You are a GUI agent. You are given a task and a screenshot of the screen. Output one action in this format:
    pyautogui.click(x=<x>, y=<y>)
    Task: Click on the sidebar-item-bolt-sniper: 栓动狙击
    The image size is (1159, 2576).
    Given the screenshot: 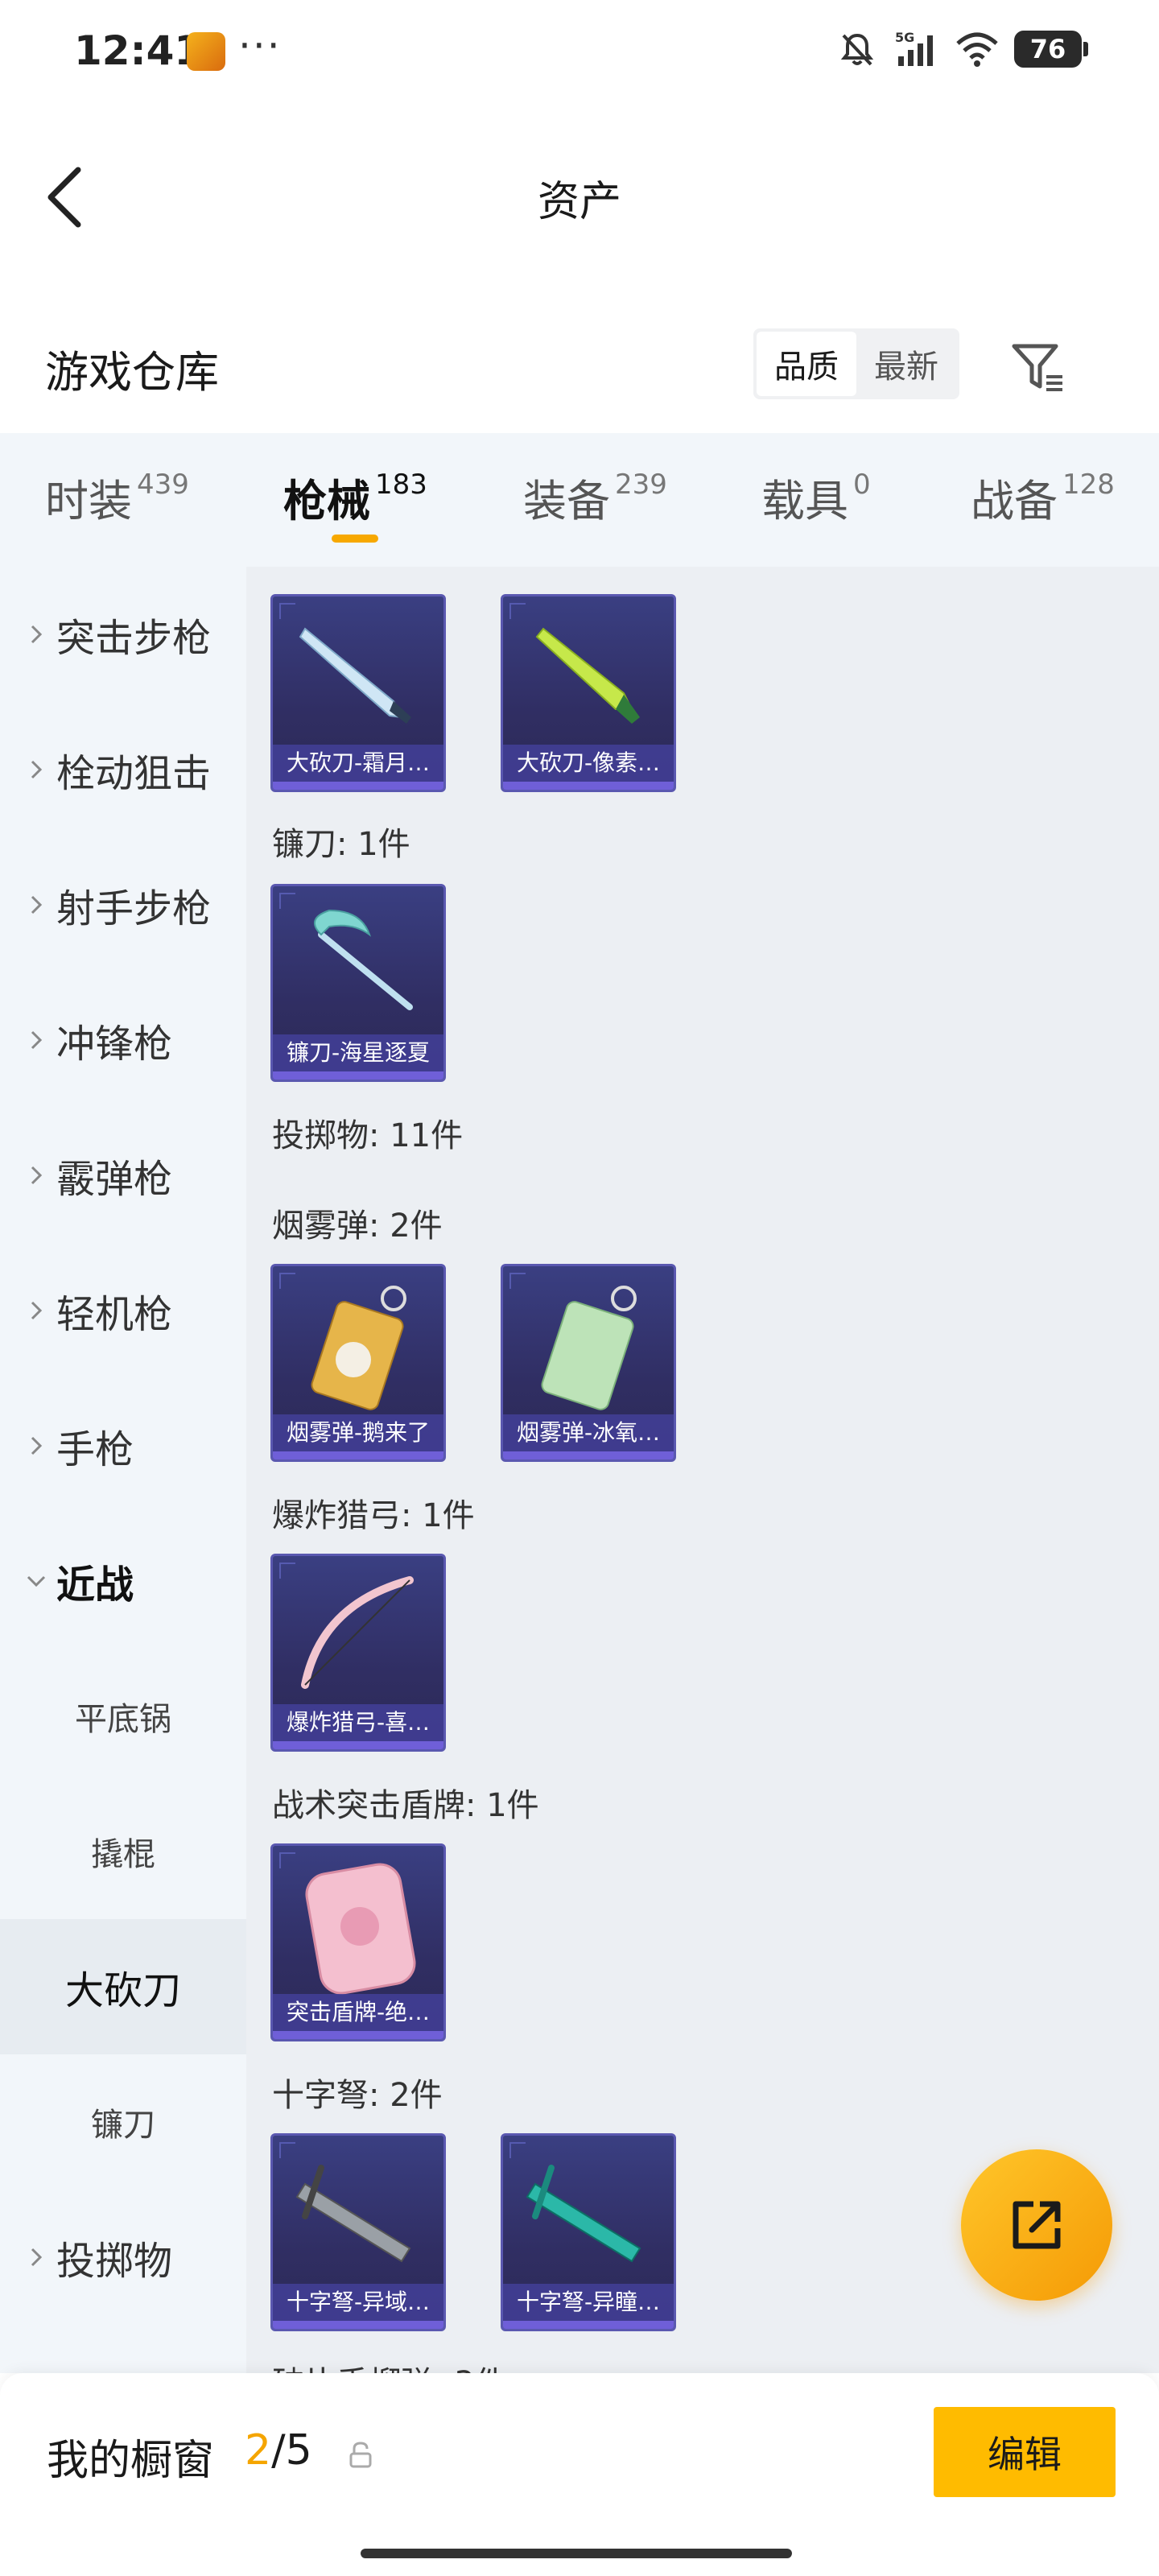 What is the action you would take?
    pyautogui.click(x=123, y=769)
    